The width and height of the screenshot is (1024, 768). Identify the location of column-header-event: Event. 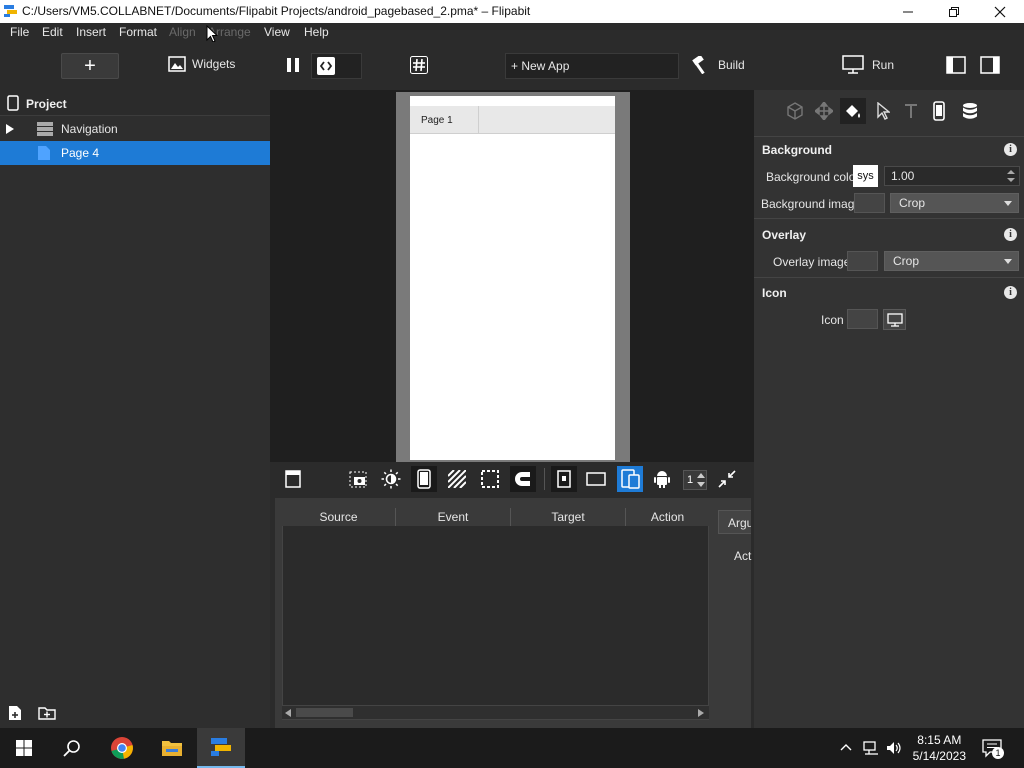
(453, 517).